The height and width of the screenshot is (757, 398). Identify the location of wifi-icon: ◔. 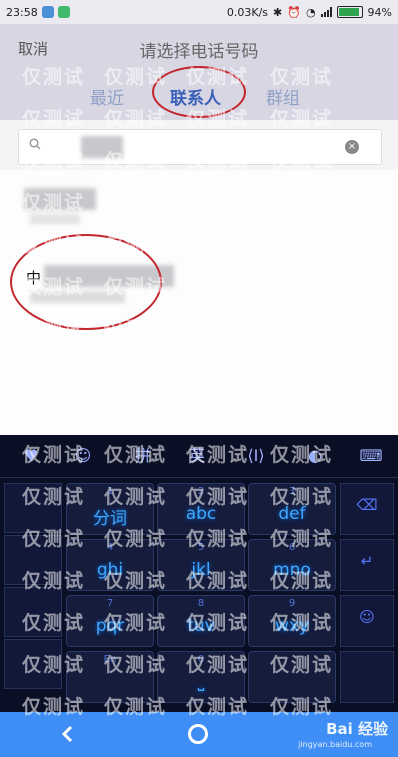
(310, 12).